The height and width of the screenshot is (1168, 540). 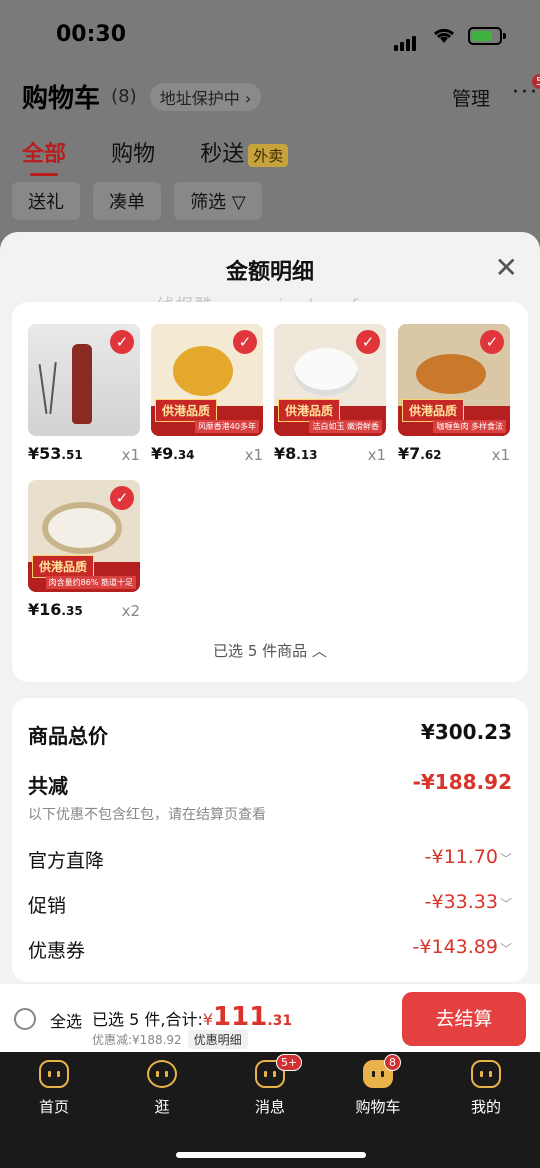 What do you see at coordinates (269, 272) in the screenshot?
I see `sheet-title: 金额明细` at bounding box center [269, 272].